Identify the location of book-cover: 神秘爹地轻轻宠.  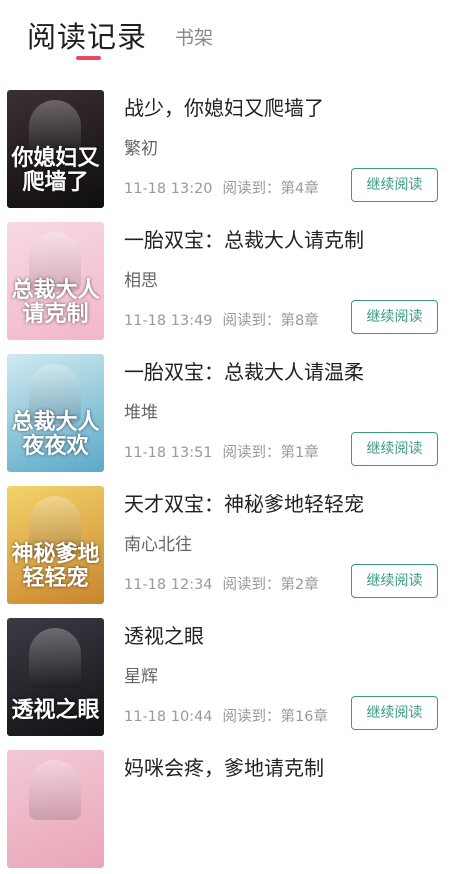
(55, 545).